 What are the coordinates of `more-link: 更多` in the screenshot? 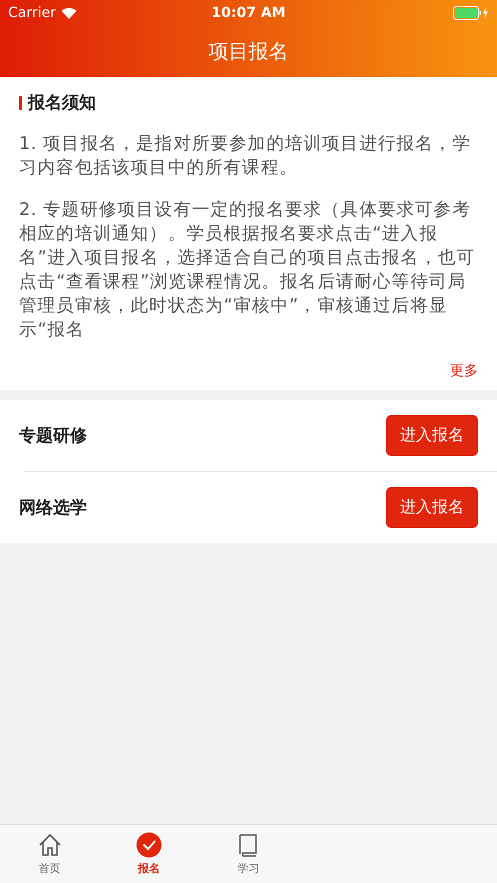 It's located at (248, 371).